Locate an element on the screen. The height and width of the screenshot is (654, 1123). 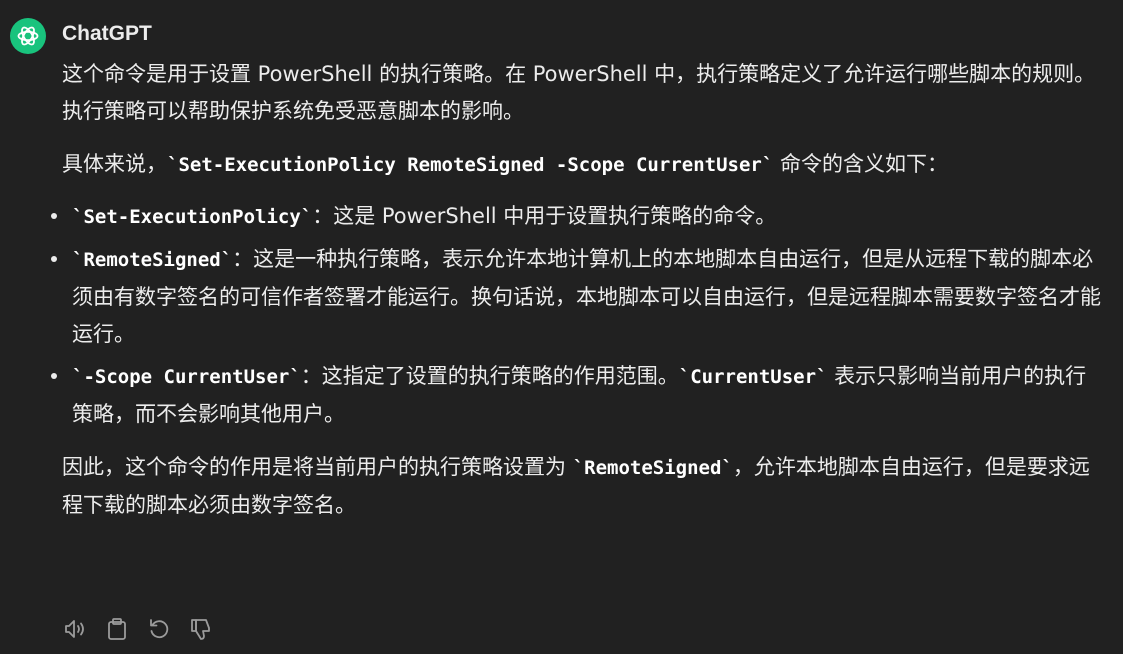
regenerate-icon is located at coordinates (159, 629).